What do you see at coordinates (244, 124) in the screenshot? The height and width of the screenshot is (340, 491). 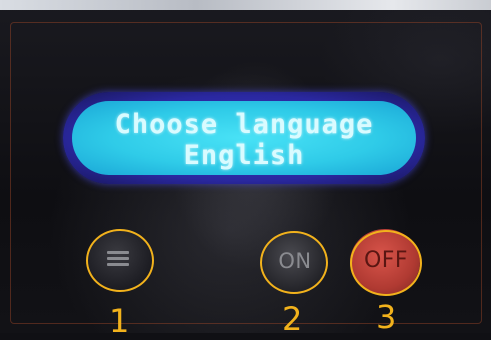 I see `lcd-line-1: Choose language` at bounding box center [244, 124].